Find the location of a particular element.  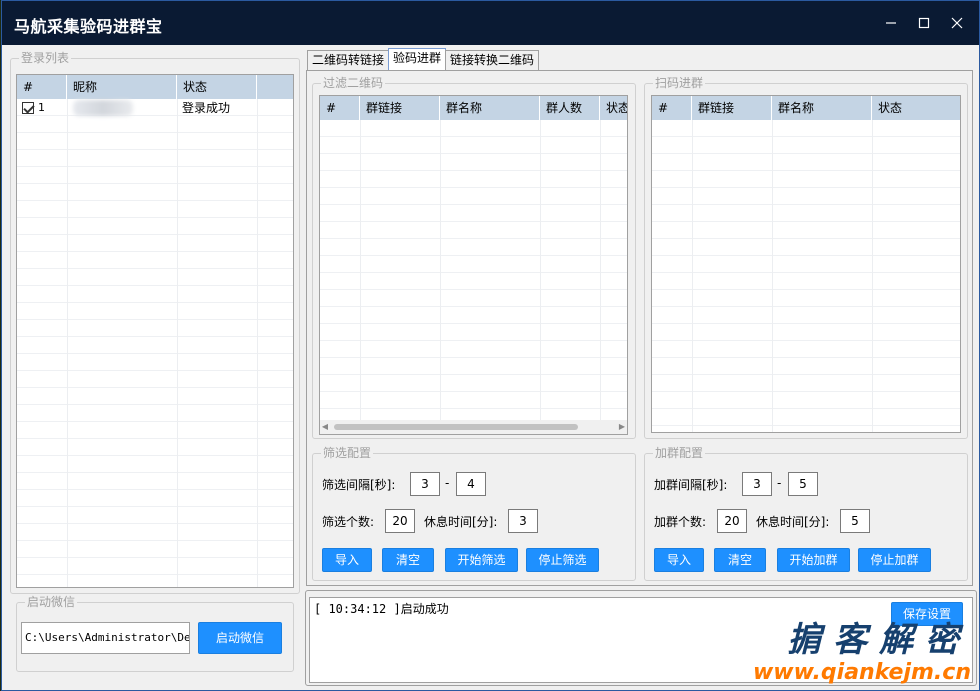

scroll-right-icon: ▶ is located at coordinates (622, 427).